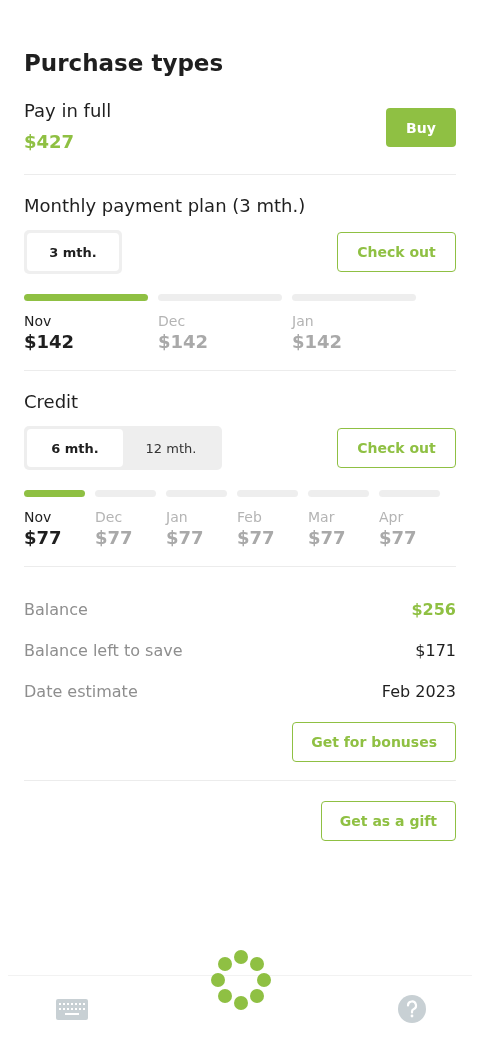 Image resolution: width=480 pixels, height=1044 pixels. I want to click on term-tab: 6 mth., so click(75, 448).